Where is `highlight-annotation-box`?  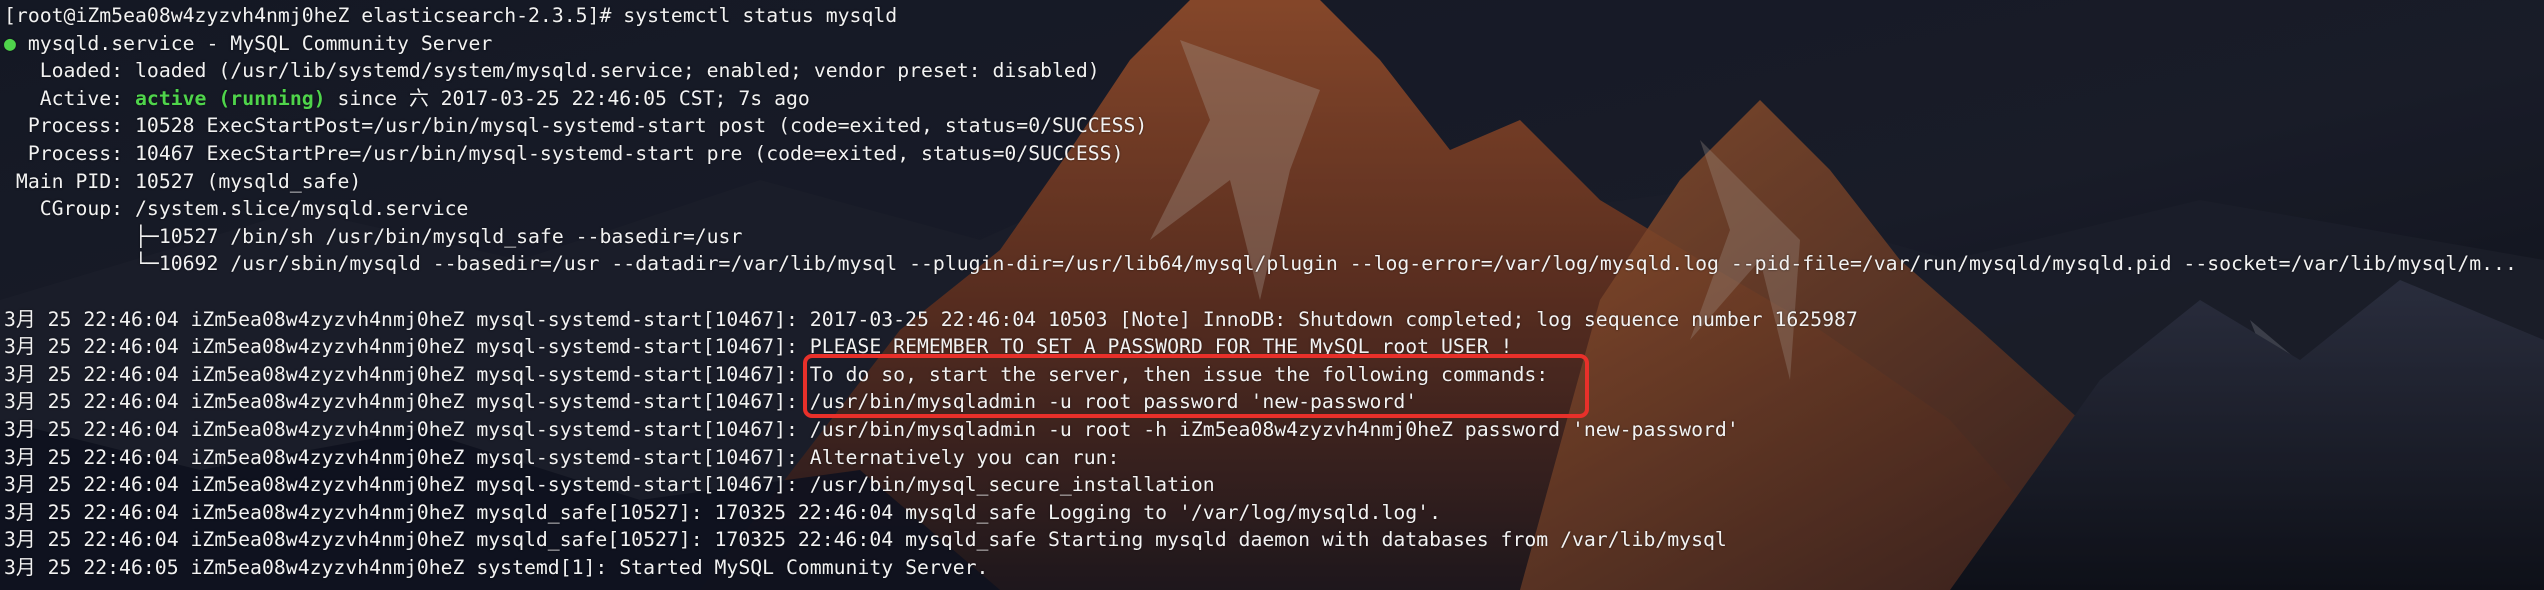 highlight-annotation-box is located at coordinates (1196, 386).